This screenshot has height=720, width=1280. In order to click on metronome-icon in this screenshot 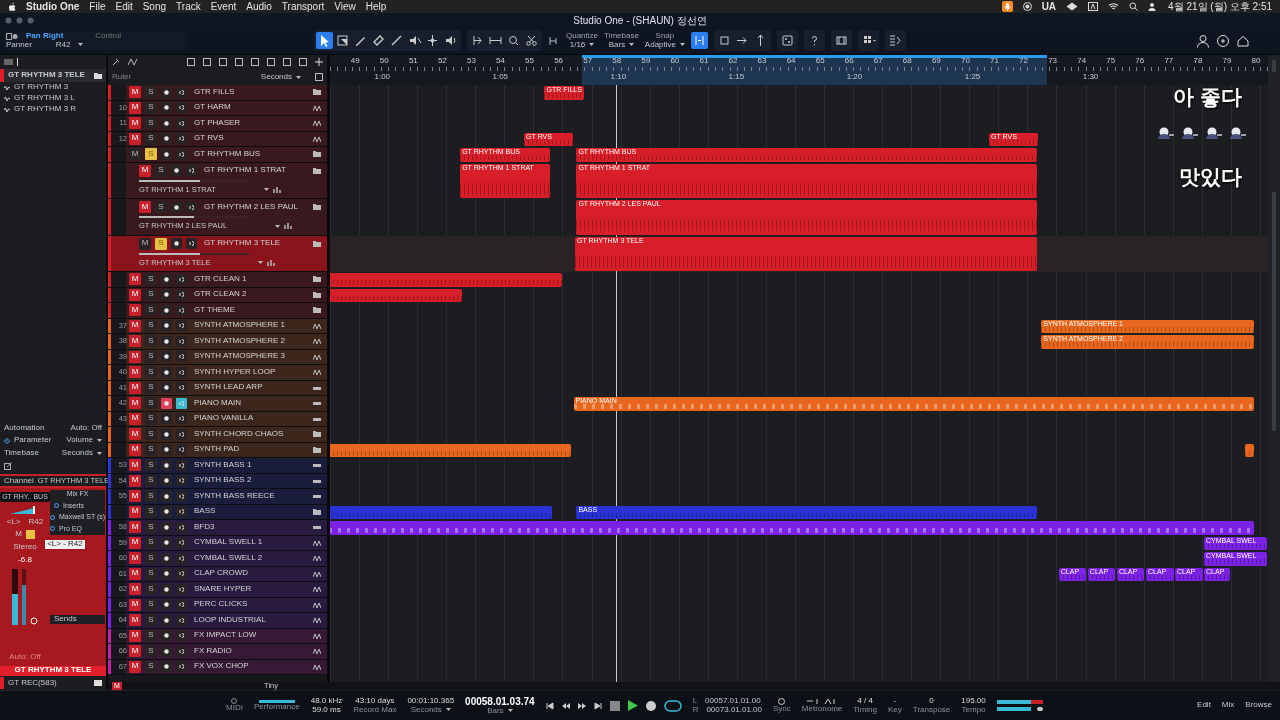, I will do `click(822, 701)`.